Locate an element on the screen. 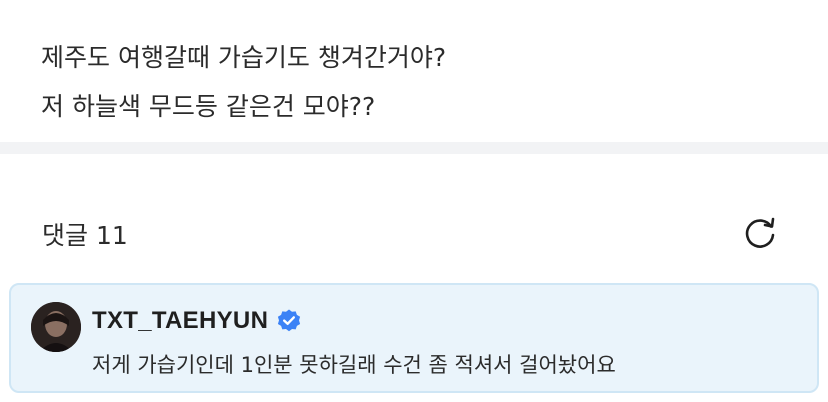 This screenshot has height=402, width=828. comment-author: TXT_TAEHYUN is located at coordinates (197, 321).